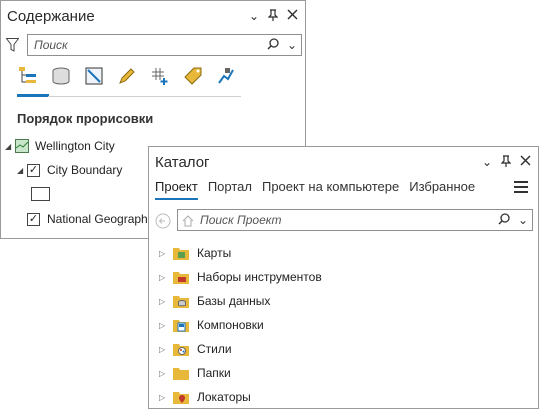 The height and width of the screenshot is (409, 539). Describe the element at coordinates (163, 223) in the screenshot. I see `back-arrow-icon` at that location.